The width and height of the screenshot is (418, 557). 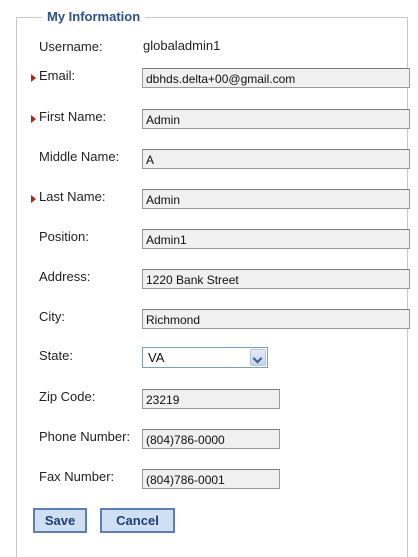 I want to click on zip-code-field, so click(x=211, y=399).